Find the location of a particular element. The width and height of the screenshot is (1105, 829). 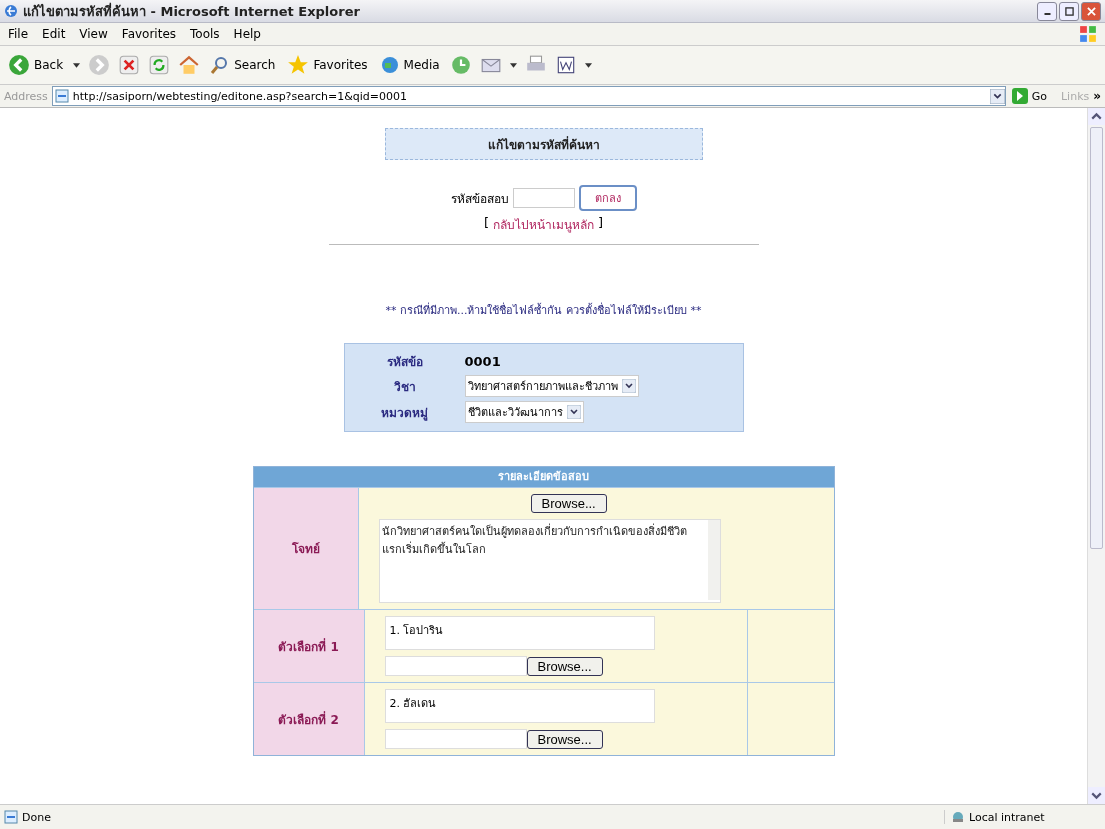

home-icon is located at coordinates (189, 65).